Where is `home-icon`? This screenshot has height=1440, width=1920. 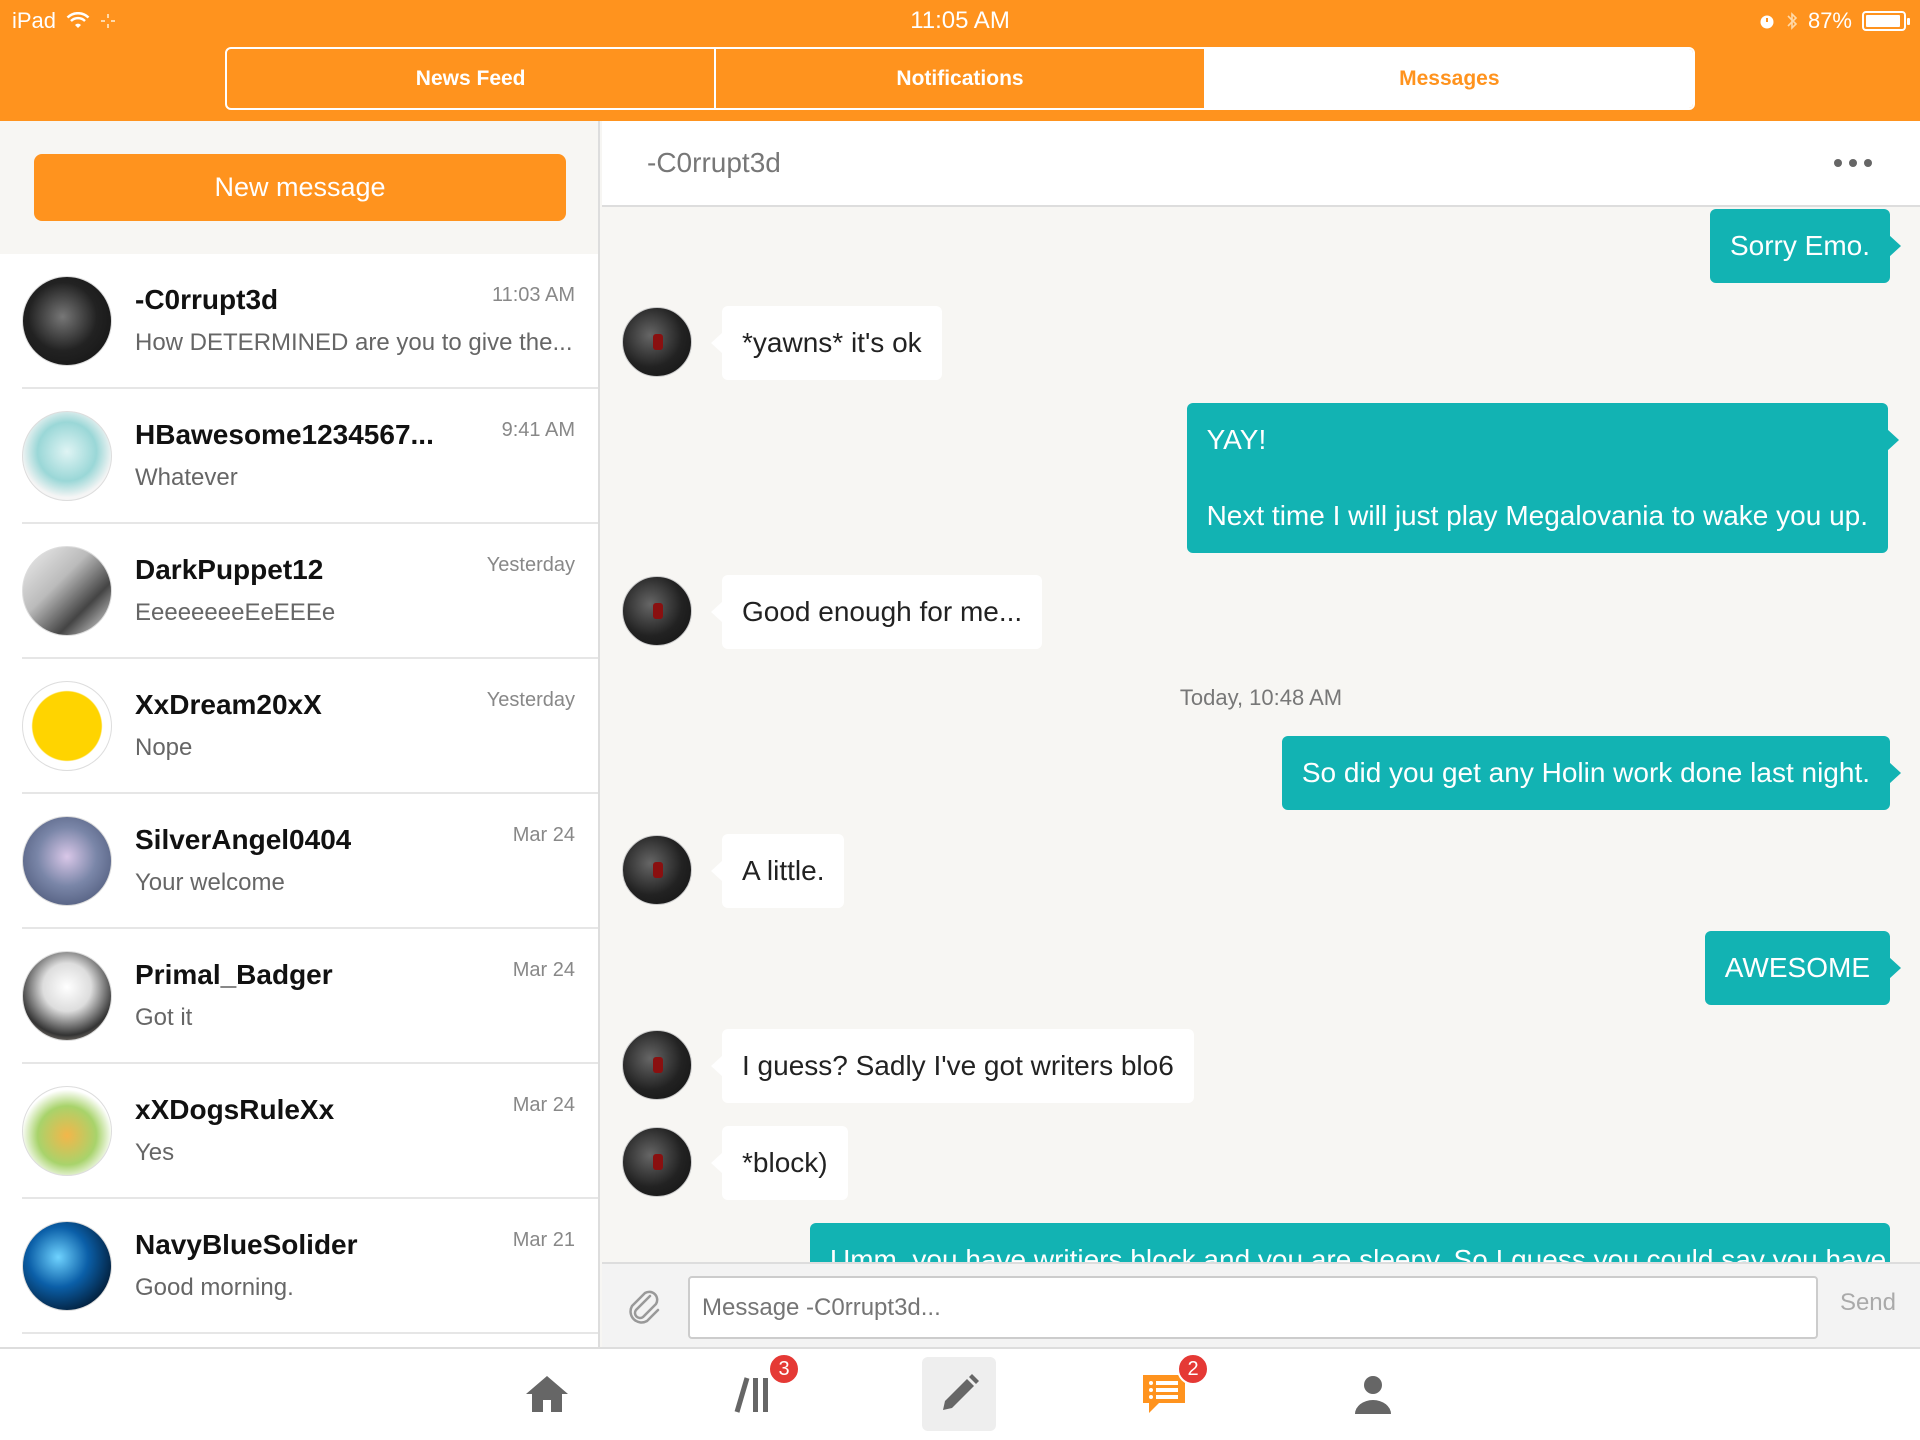 home-icon is located at coordinates (547, 1394).